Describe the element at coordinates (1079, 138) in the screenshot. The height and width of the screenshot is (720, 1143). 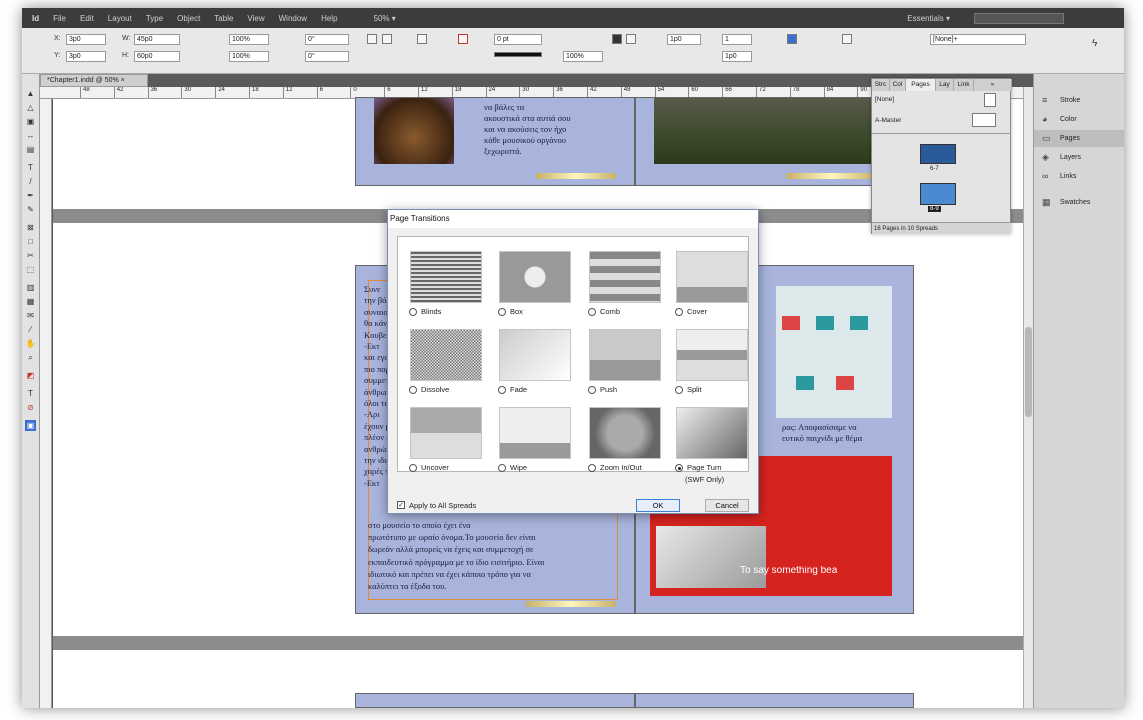
I see `dock-pages: ▭ Pages` at that location.